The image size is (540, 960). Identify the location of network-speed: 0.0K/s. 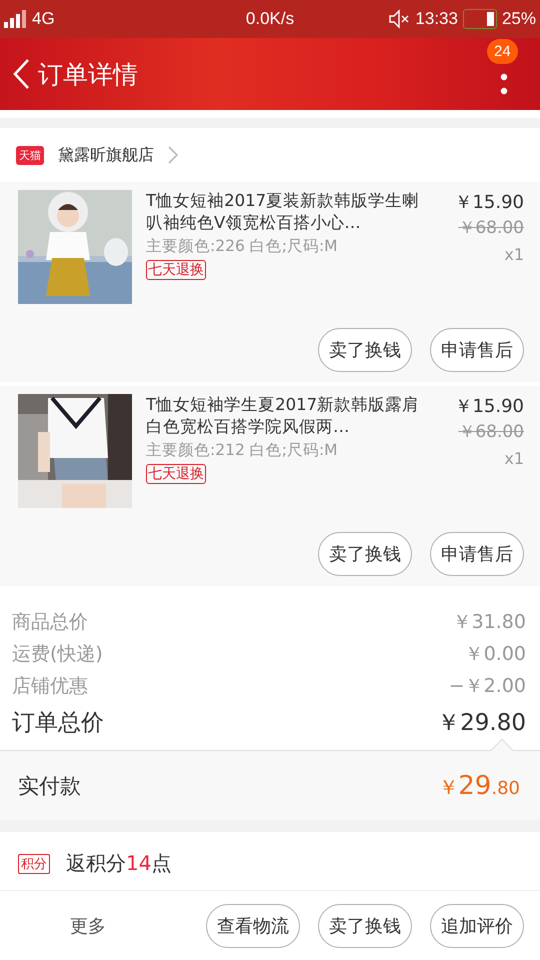
(270, 19).